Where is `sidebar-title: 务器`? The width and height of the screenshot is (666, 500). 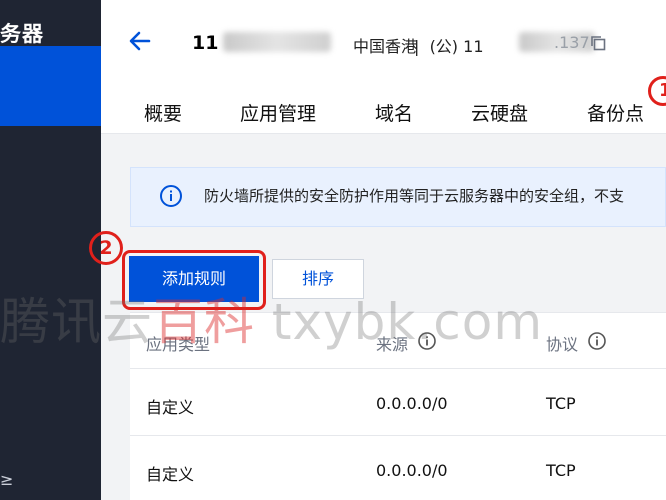 sidebar-title: 务器 is located at coordinates (22, 34).